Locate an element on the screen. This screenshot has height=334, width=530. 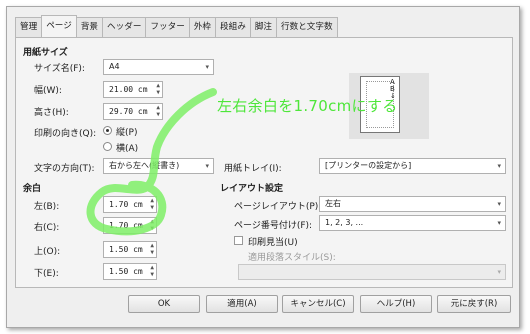
tab-footer: フッター is located at coordinates (167, 27).